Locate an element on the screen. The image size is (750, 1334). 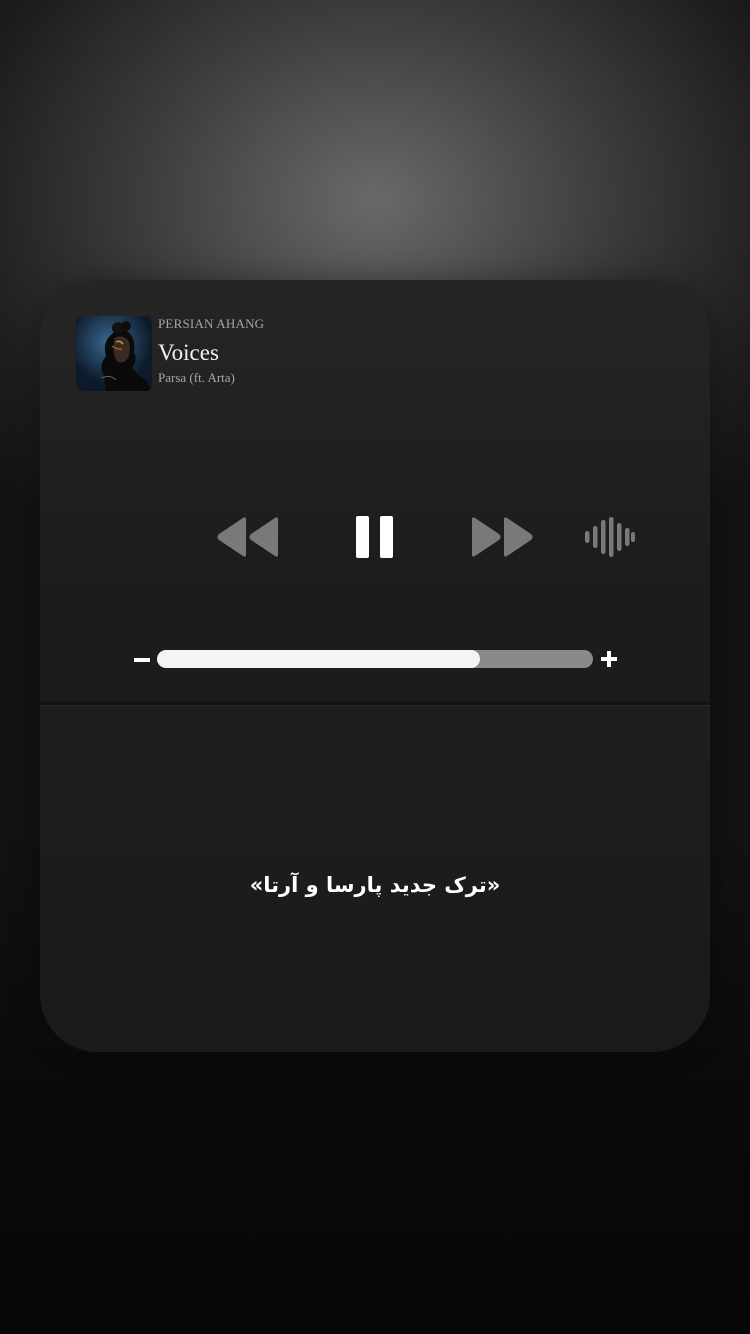
waveform-button is located at coordinates (610, 537).